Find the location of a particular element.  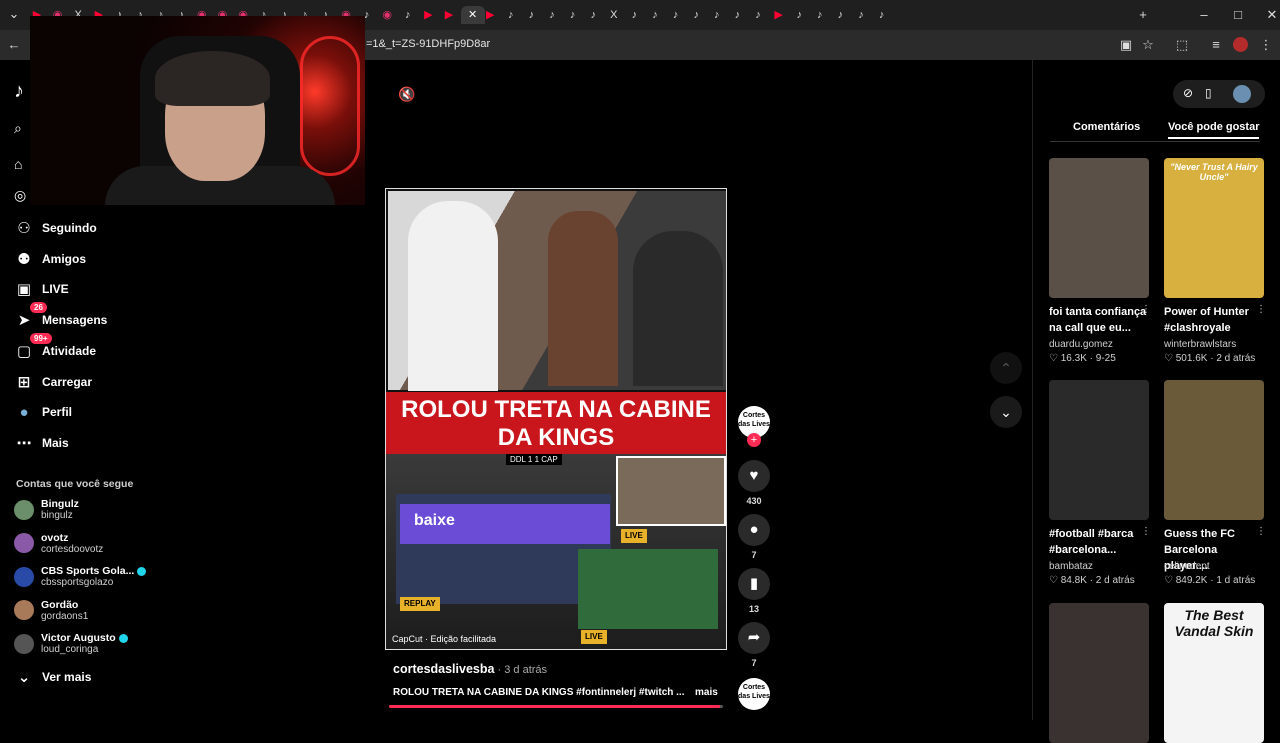

sidebar-item-live: ▣ LIVE is located at coordinates (41, 289).